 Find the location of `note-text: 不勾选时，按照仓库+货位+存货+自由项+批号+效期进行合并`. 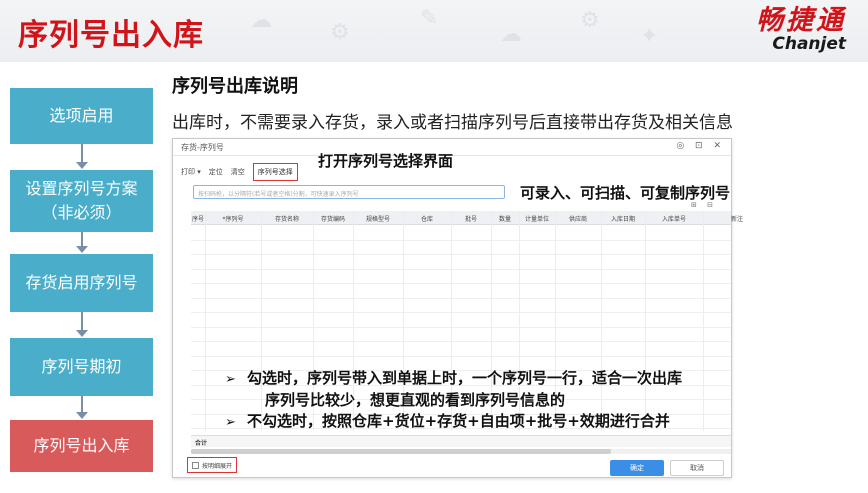

note-text: 不勾选时，按照仓库+货位+存货+自由项+批号+效期进行合并 is located at coordinates (458, 421).